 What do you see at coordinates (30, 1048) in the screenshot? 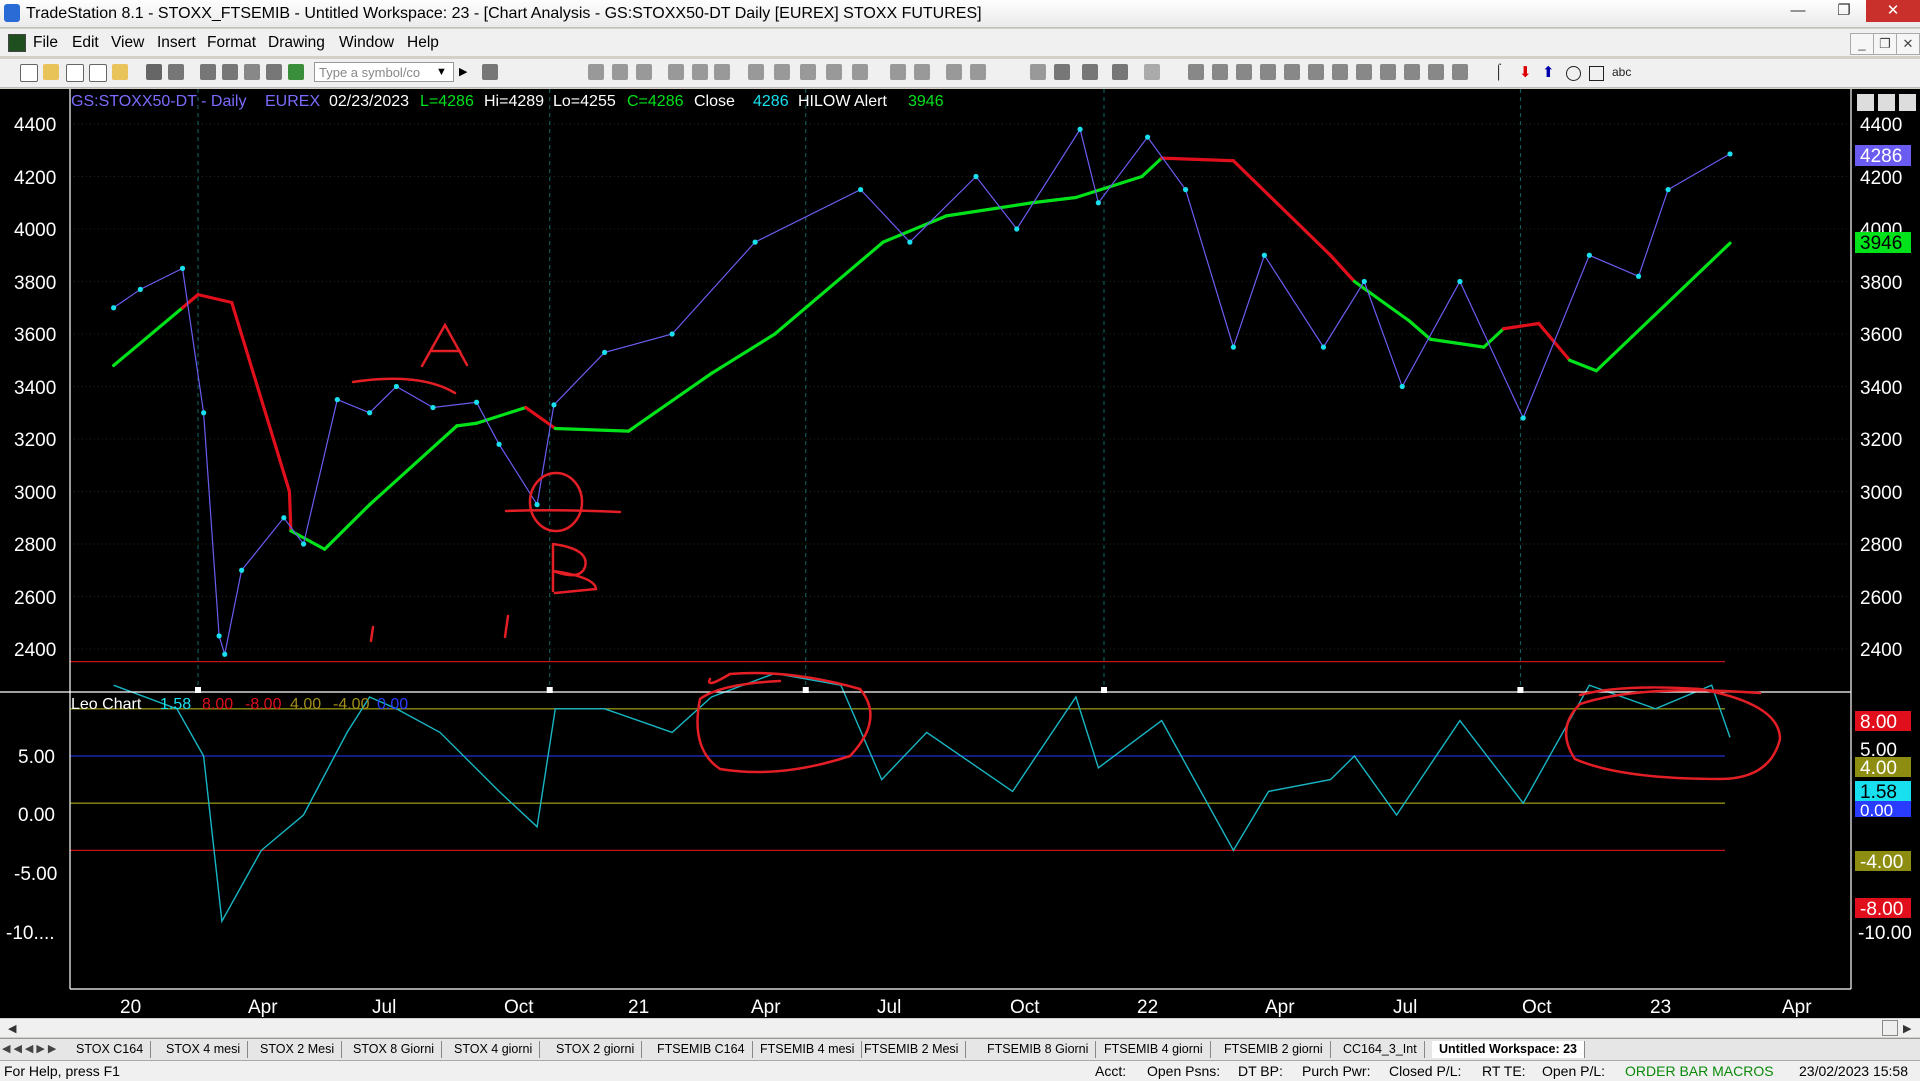
I see `tab-nav-icons: ◀◀◀▶▶` at bounding box center [30, 1048].